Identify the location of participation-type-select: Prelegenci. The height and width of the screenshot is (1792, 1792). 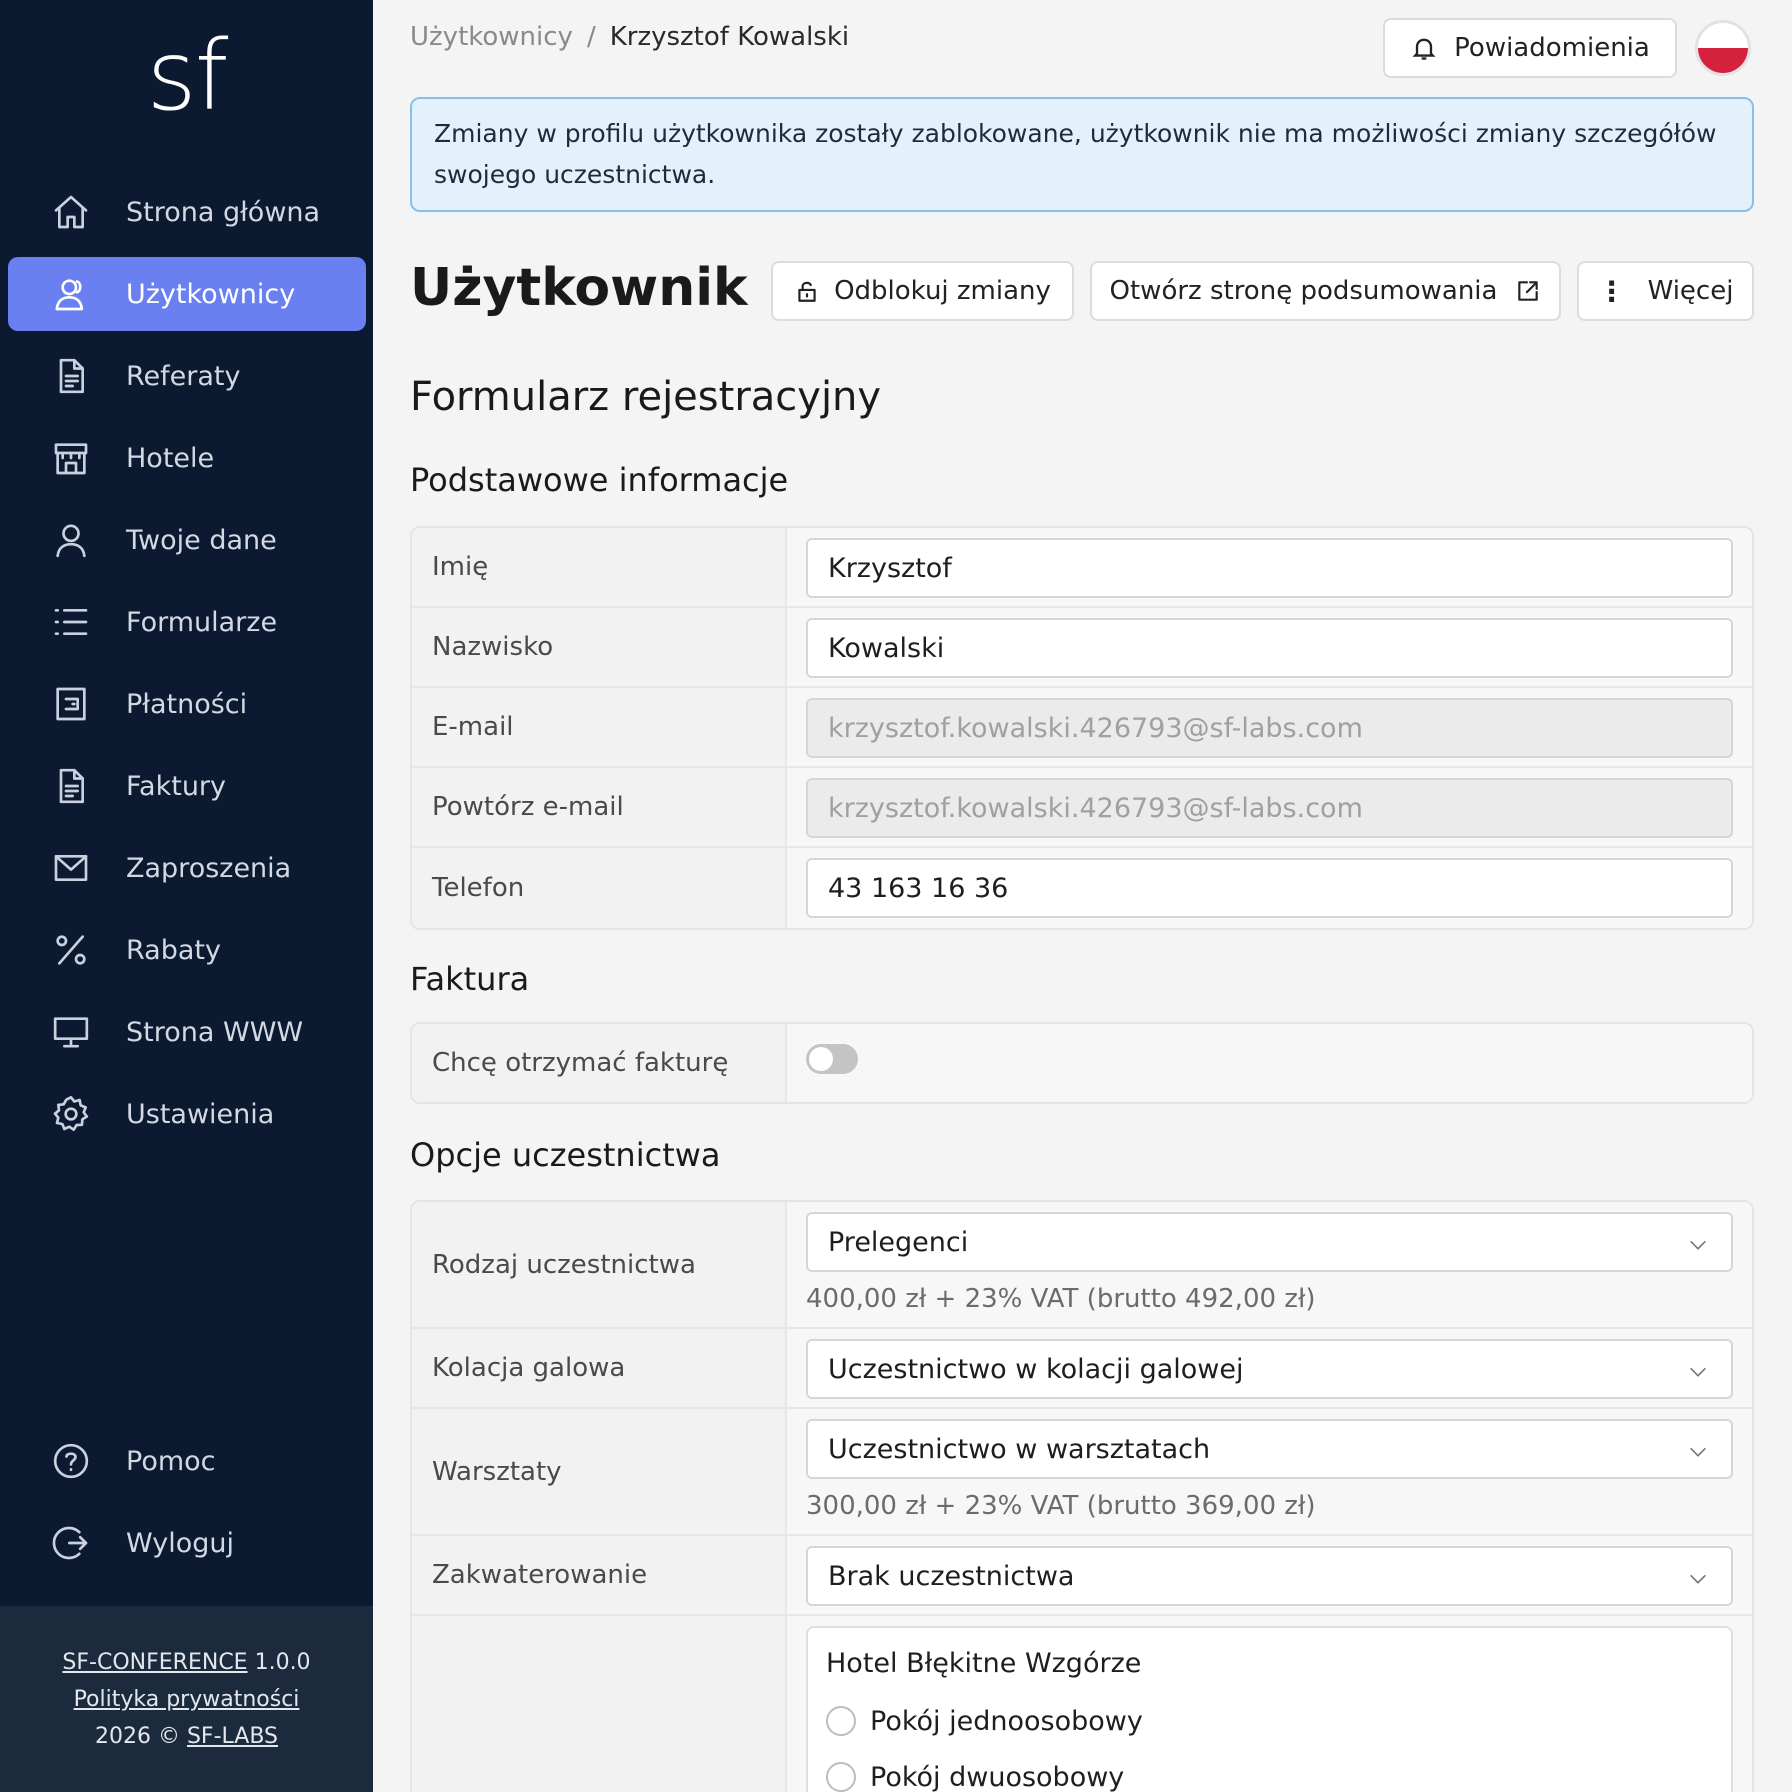
(1269, 1242).